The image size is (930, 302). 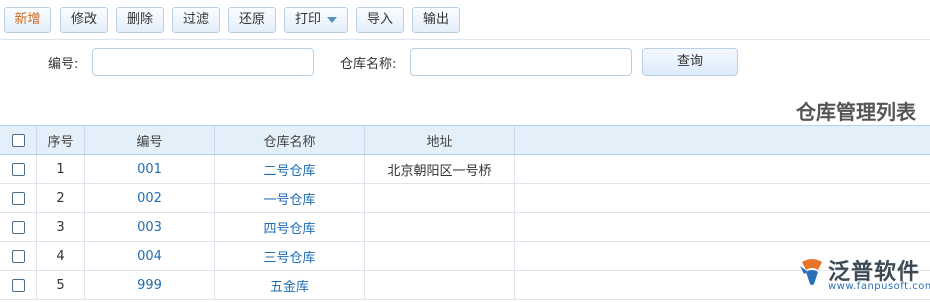 I want to click on print-button-label: 打印, so click(x=307, y=19).